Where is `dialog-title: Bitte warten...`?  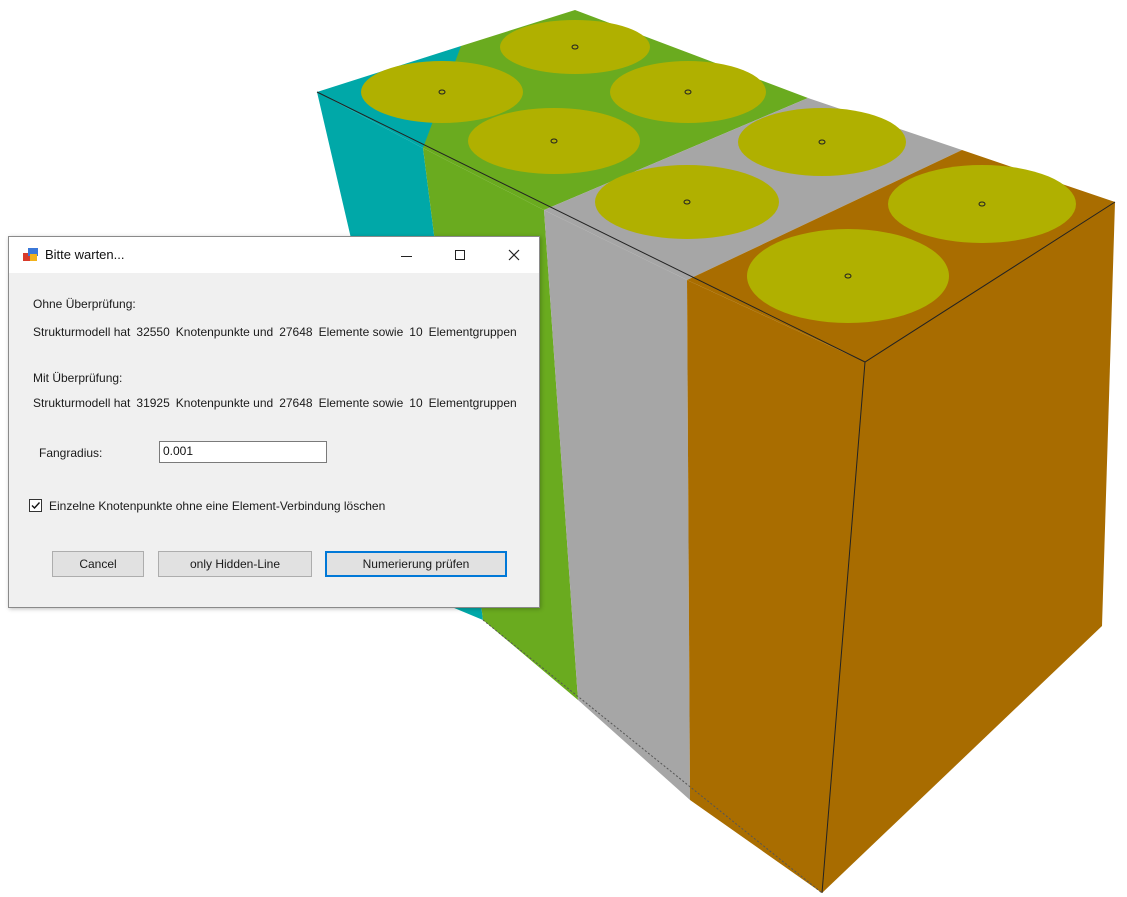 dialog-title: Bitte warten... is located at coordinates (85, 254).